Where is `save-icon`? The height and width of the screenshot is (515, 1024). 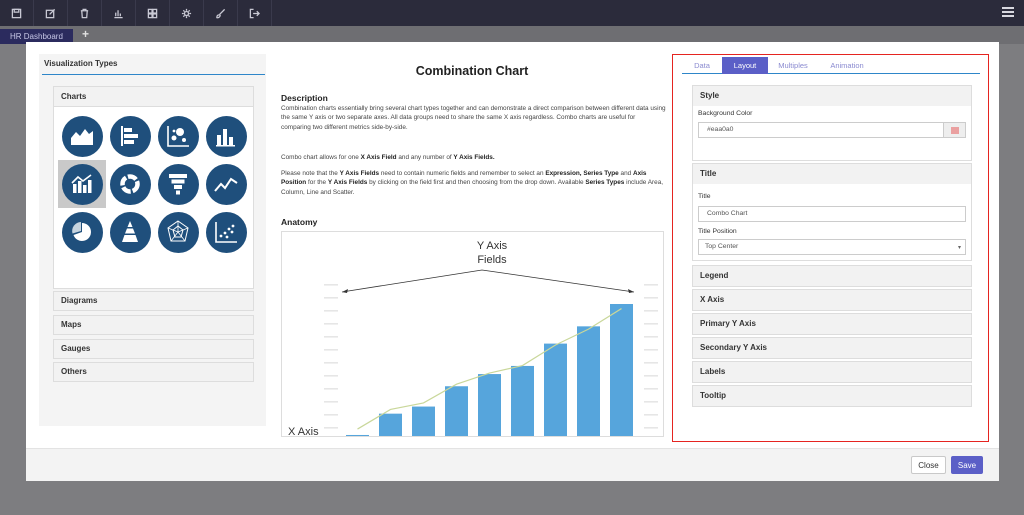 save-icon is located at coordinates (17, 13).